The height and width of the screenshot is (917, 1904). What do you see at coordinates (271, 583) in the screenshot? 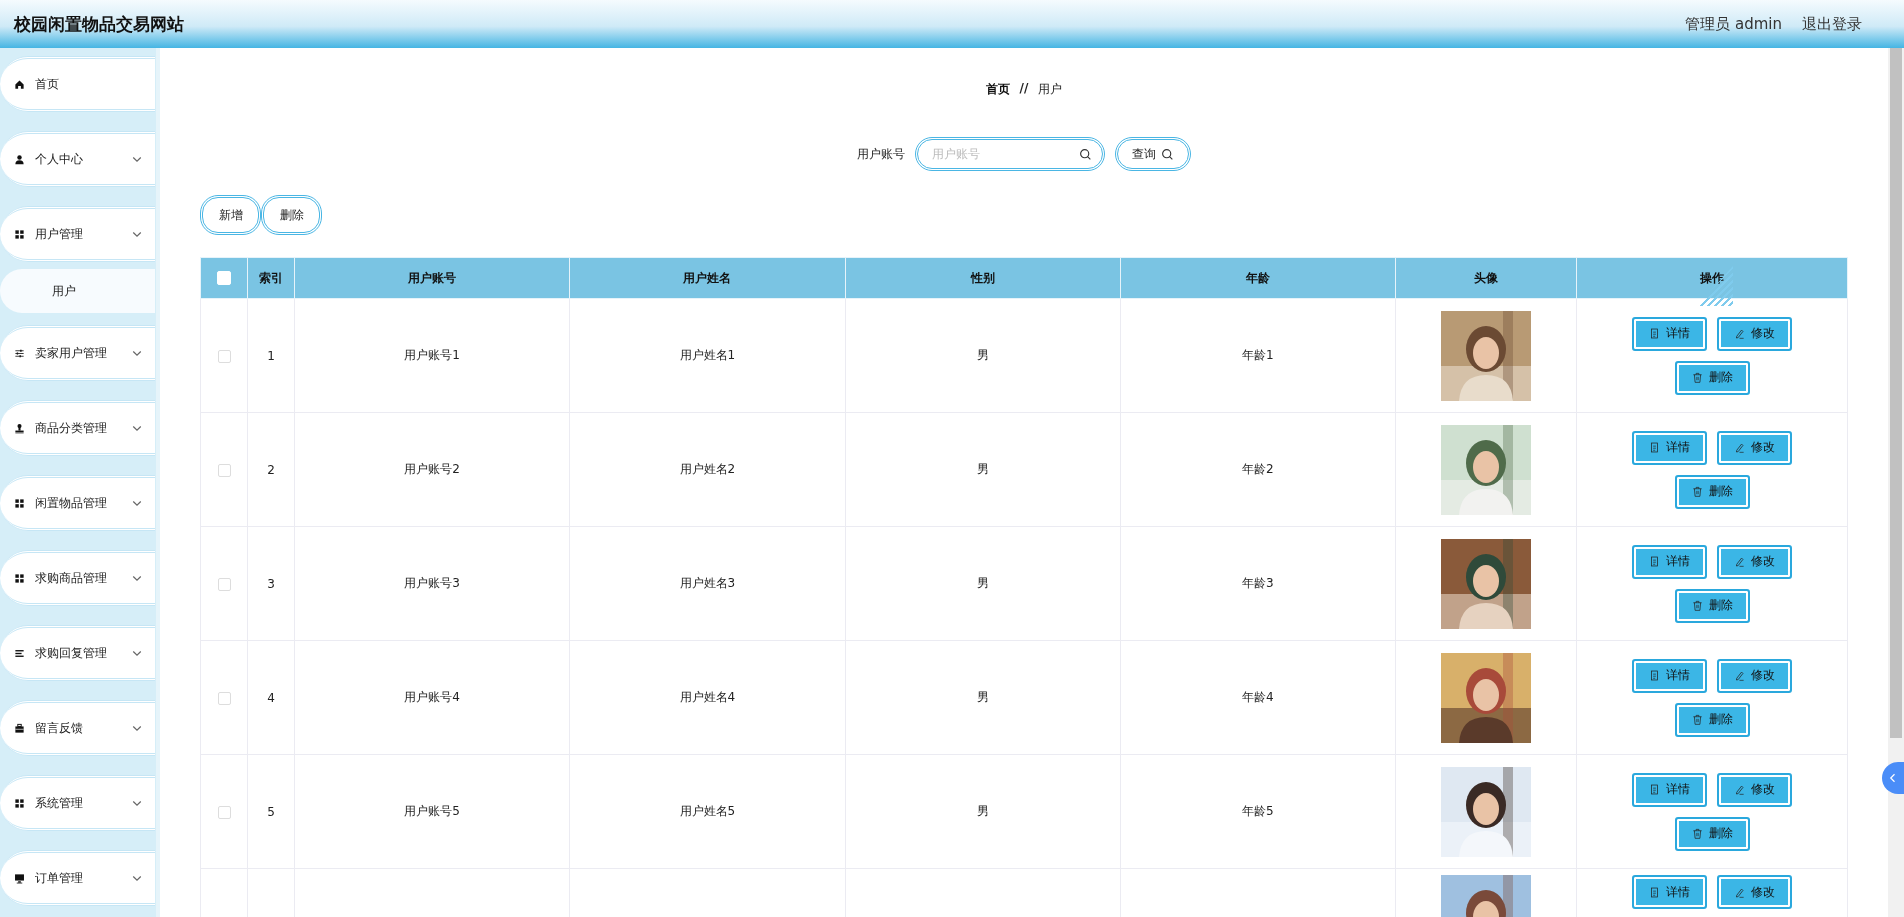
I see `table-cell: 3` at bounding box center [271, 583].